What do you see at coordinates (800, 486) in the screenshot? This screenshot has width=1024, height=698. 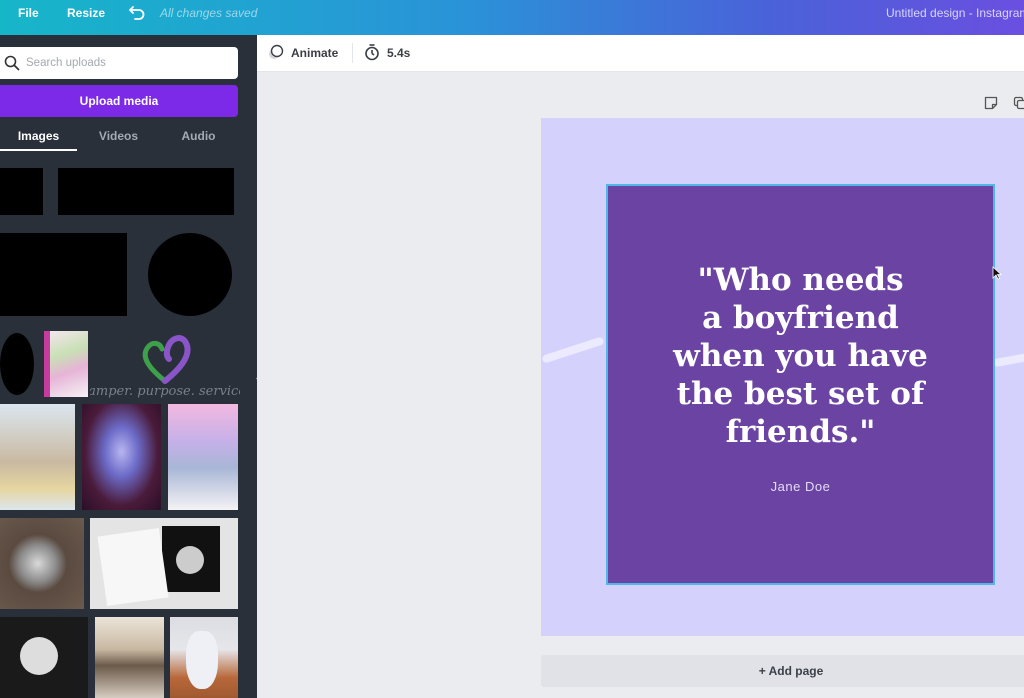 I see `author-text: Jane Doe` at bounding box center [800, 486].